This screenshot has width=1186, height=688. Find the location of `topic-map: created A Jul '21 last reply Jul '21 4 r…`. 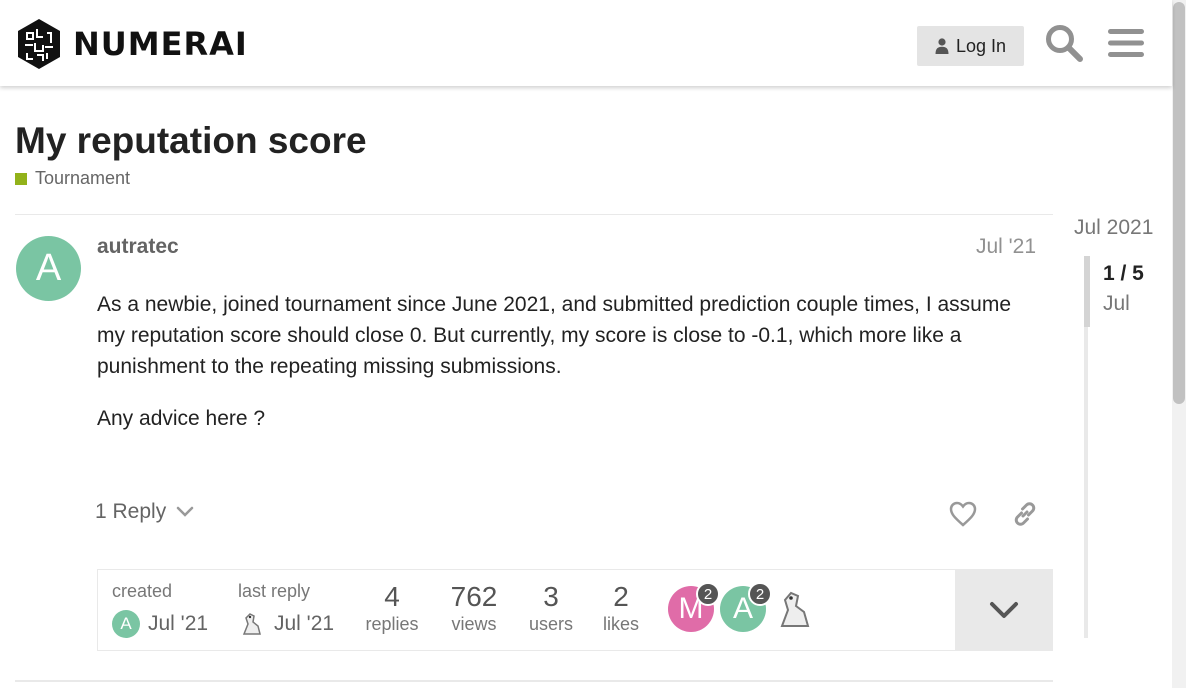

topic-map: created A Jul '21 last reply Jul '21 4 r… is located at coordinates (575, 610).